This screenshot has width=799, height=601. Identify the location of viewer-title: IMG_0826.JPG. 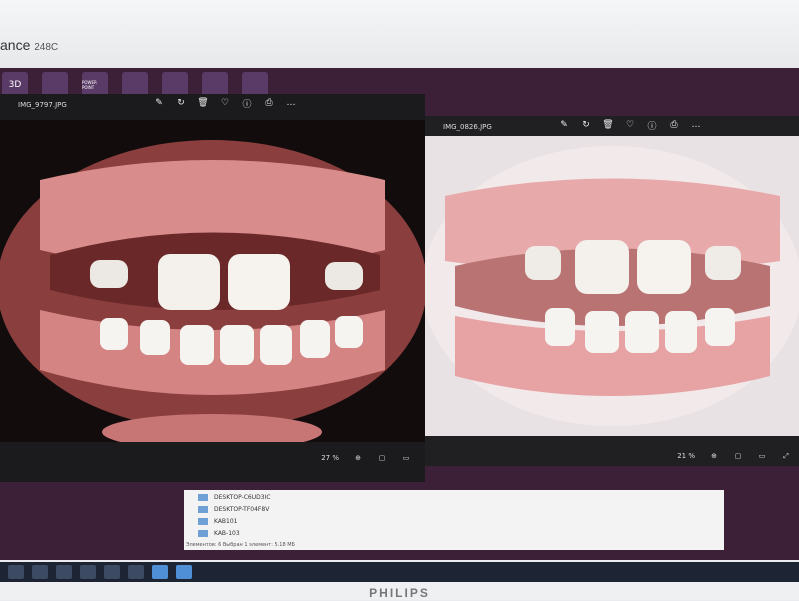
(467, 127).